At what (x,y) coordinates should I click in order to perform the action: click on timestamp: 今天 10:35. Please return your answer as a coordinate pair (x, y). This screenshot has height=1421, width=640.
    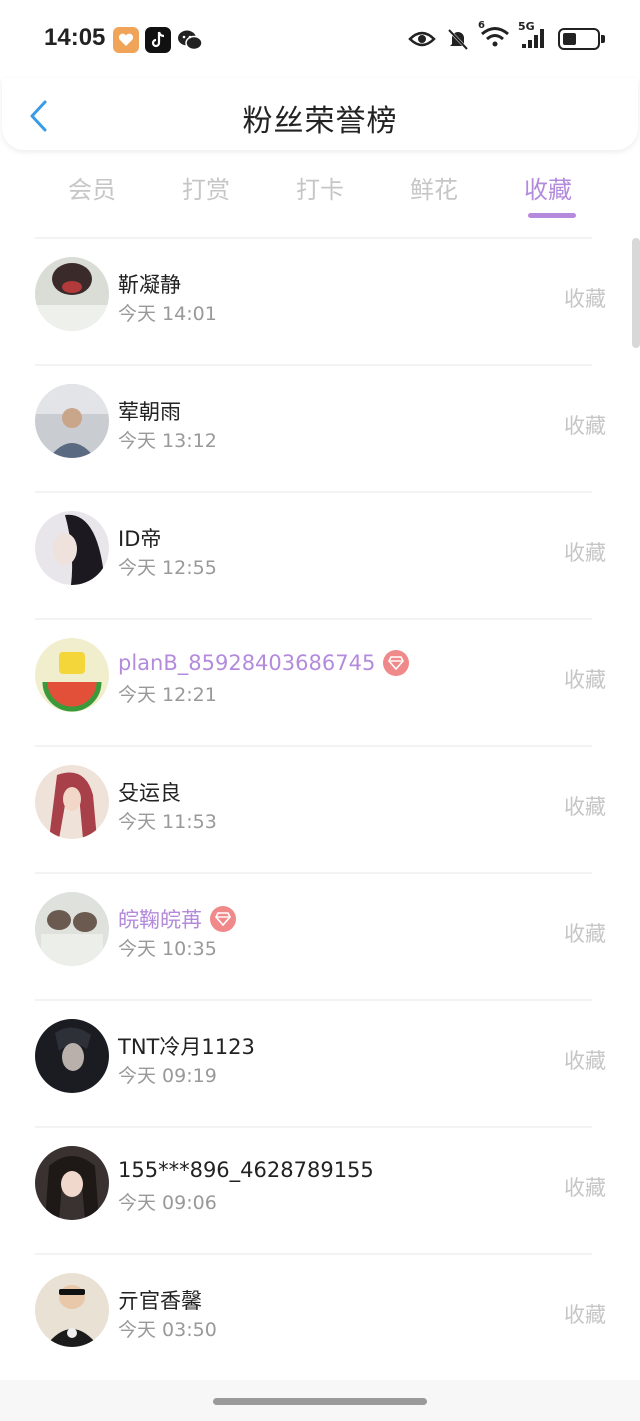
    Looking at the image, I should click on (167, 949).